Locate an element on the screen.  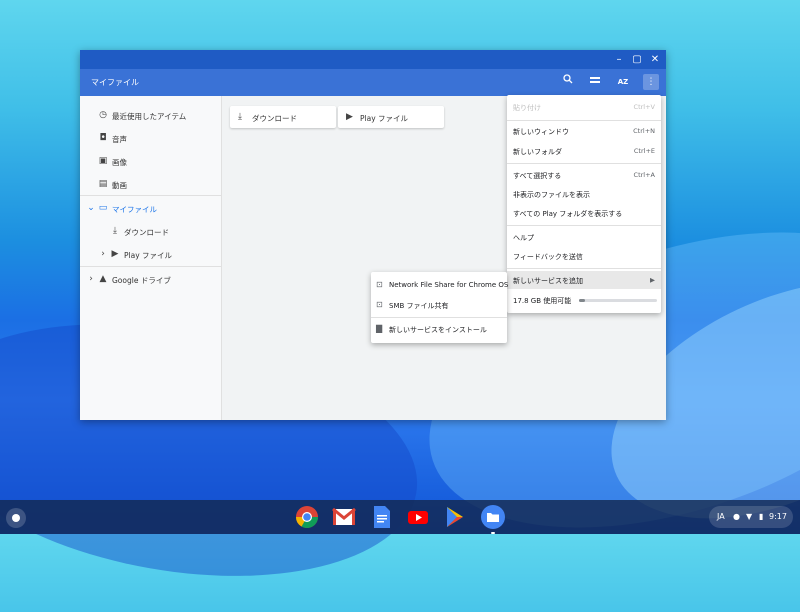
storage-progress-fill is located at coordinates (582, 300).